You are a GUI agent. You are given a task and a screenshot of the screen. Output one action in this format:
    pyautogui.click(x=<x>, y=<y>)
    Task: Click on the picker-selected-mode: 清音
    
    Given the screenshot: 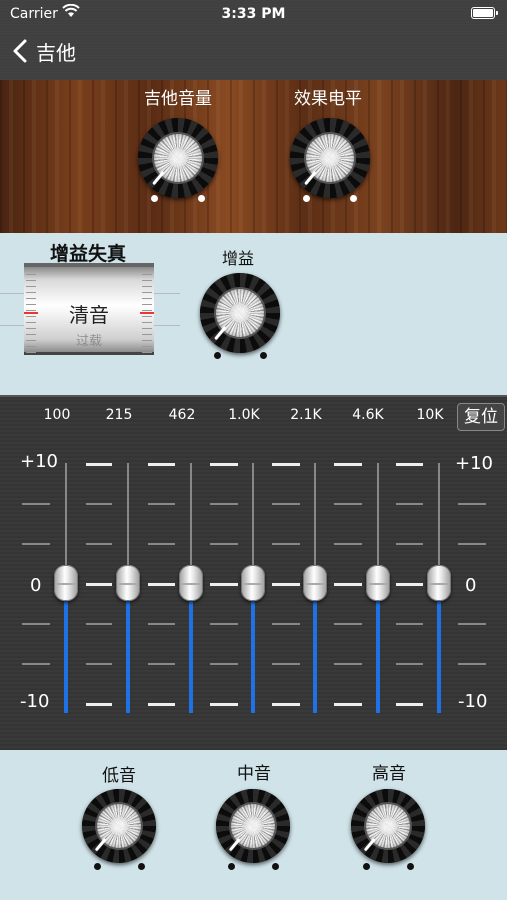 What is the action you would take?
    pyautogui.click(x=89, y=315)
    